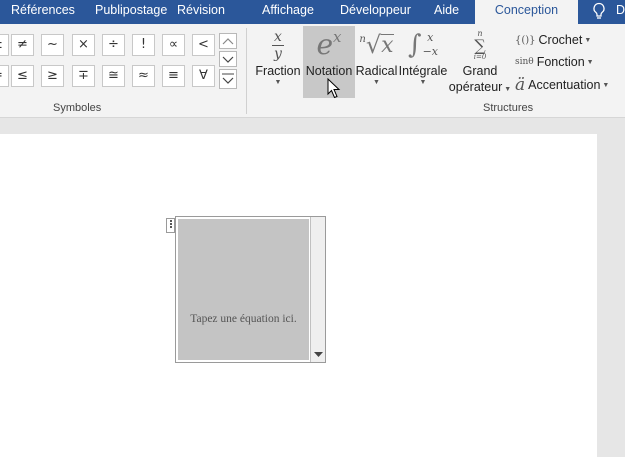 The image size is (625, 457). What do you see at coordinates (480, 56) in the screenshot?
I see `sum-lower: i=0` at bounding box center [480, 56].